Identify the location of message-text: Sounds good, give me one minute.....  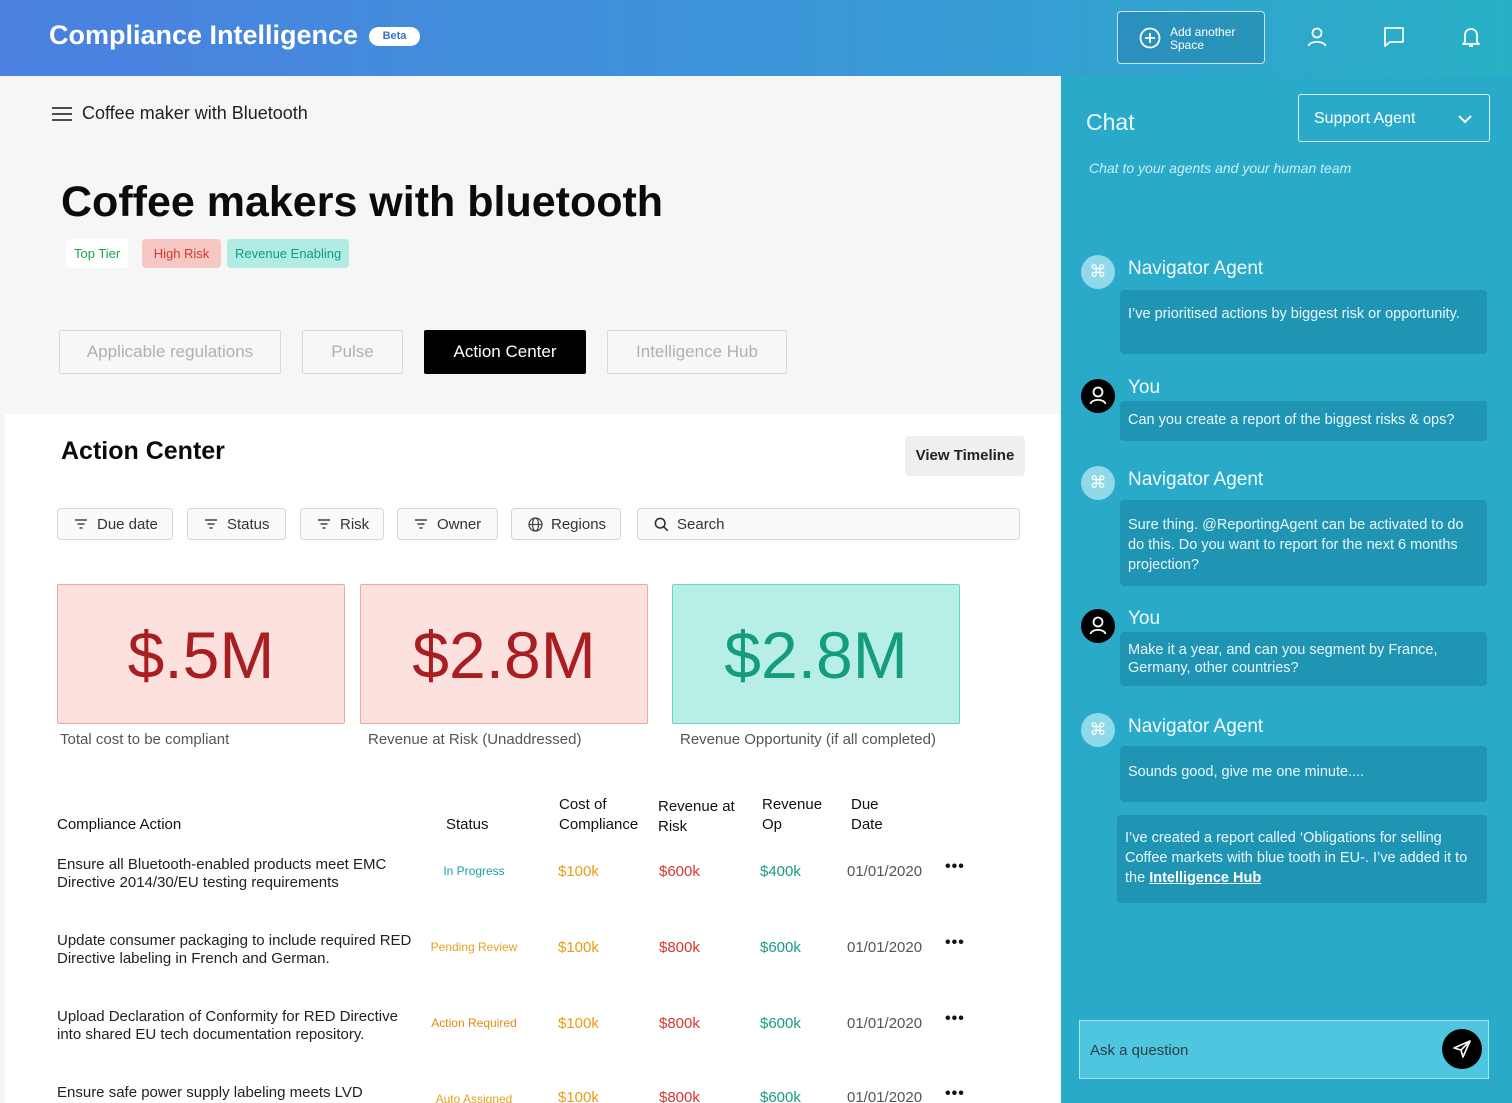
(1246, 772).